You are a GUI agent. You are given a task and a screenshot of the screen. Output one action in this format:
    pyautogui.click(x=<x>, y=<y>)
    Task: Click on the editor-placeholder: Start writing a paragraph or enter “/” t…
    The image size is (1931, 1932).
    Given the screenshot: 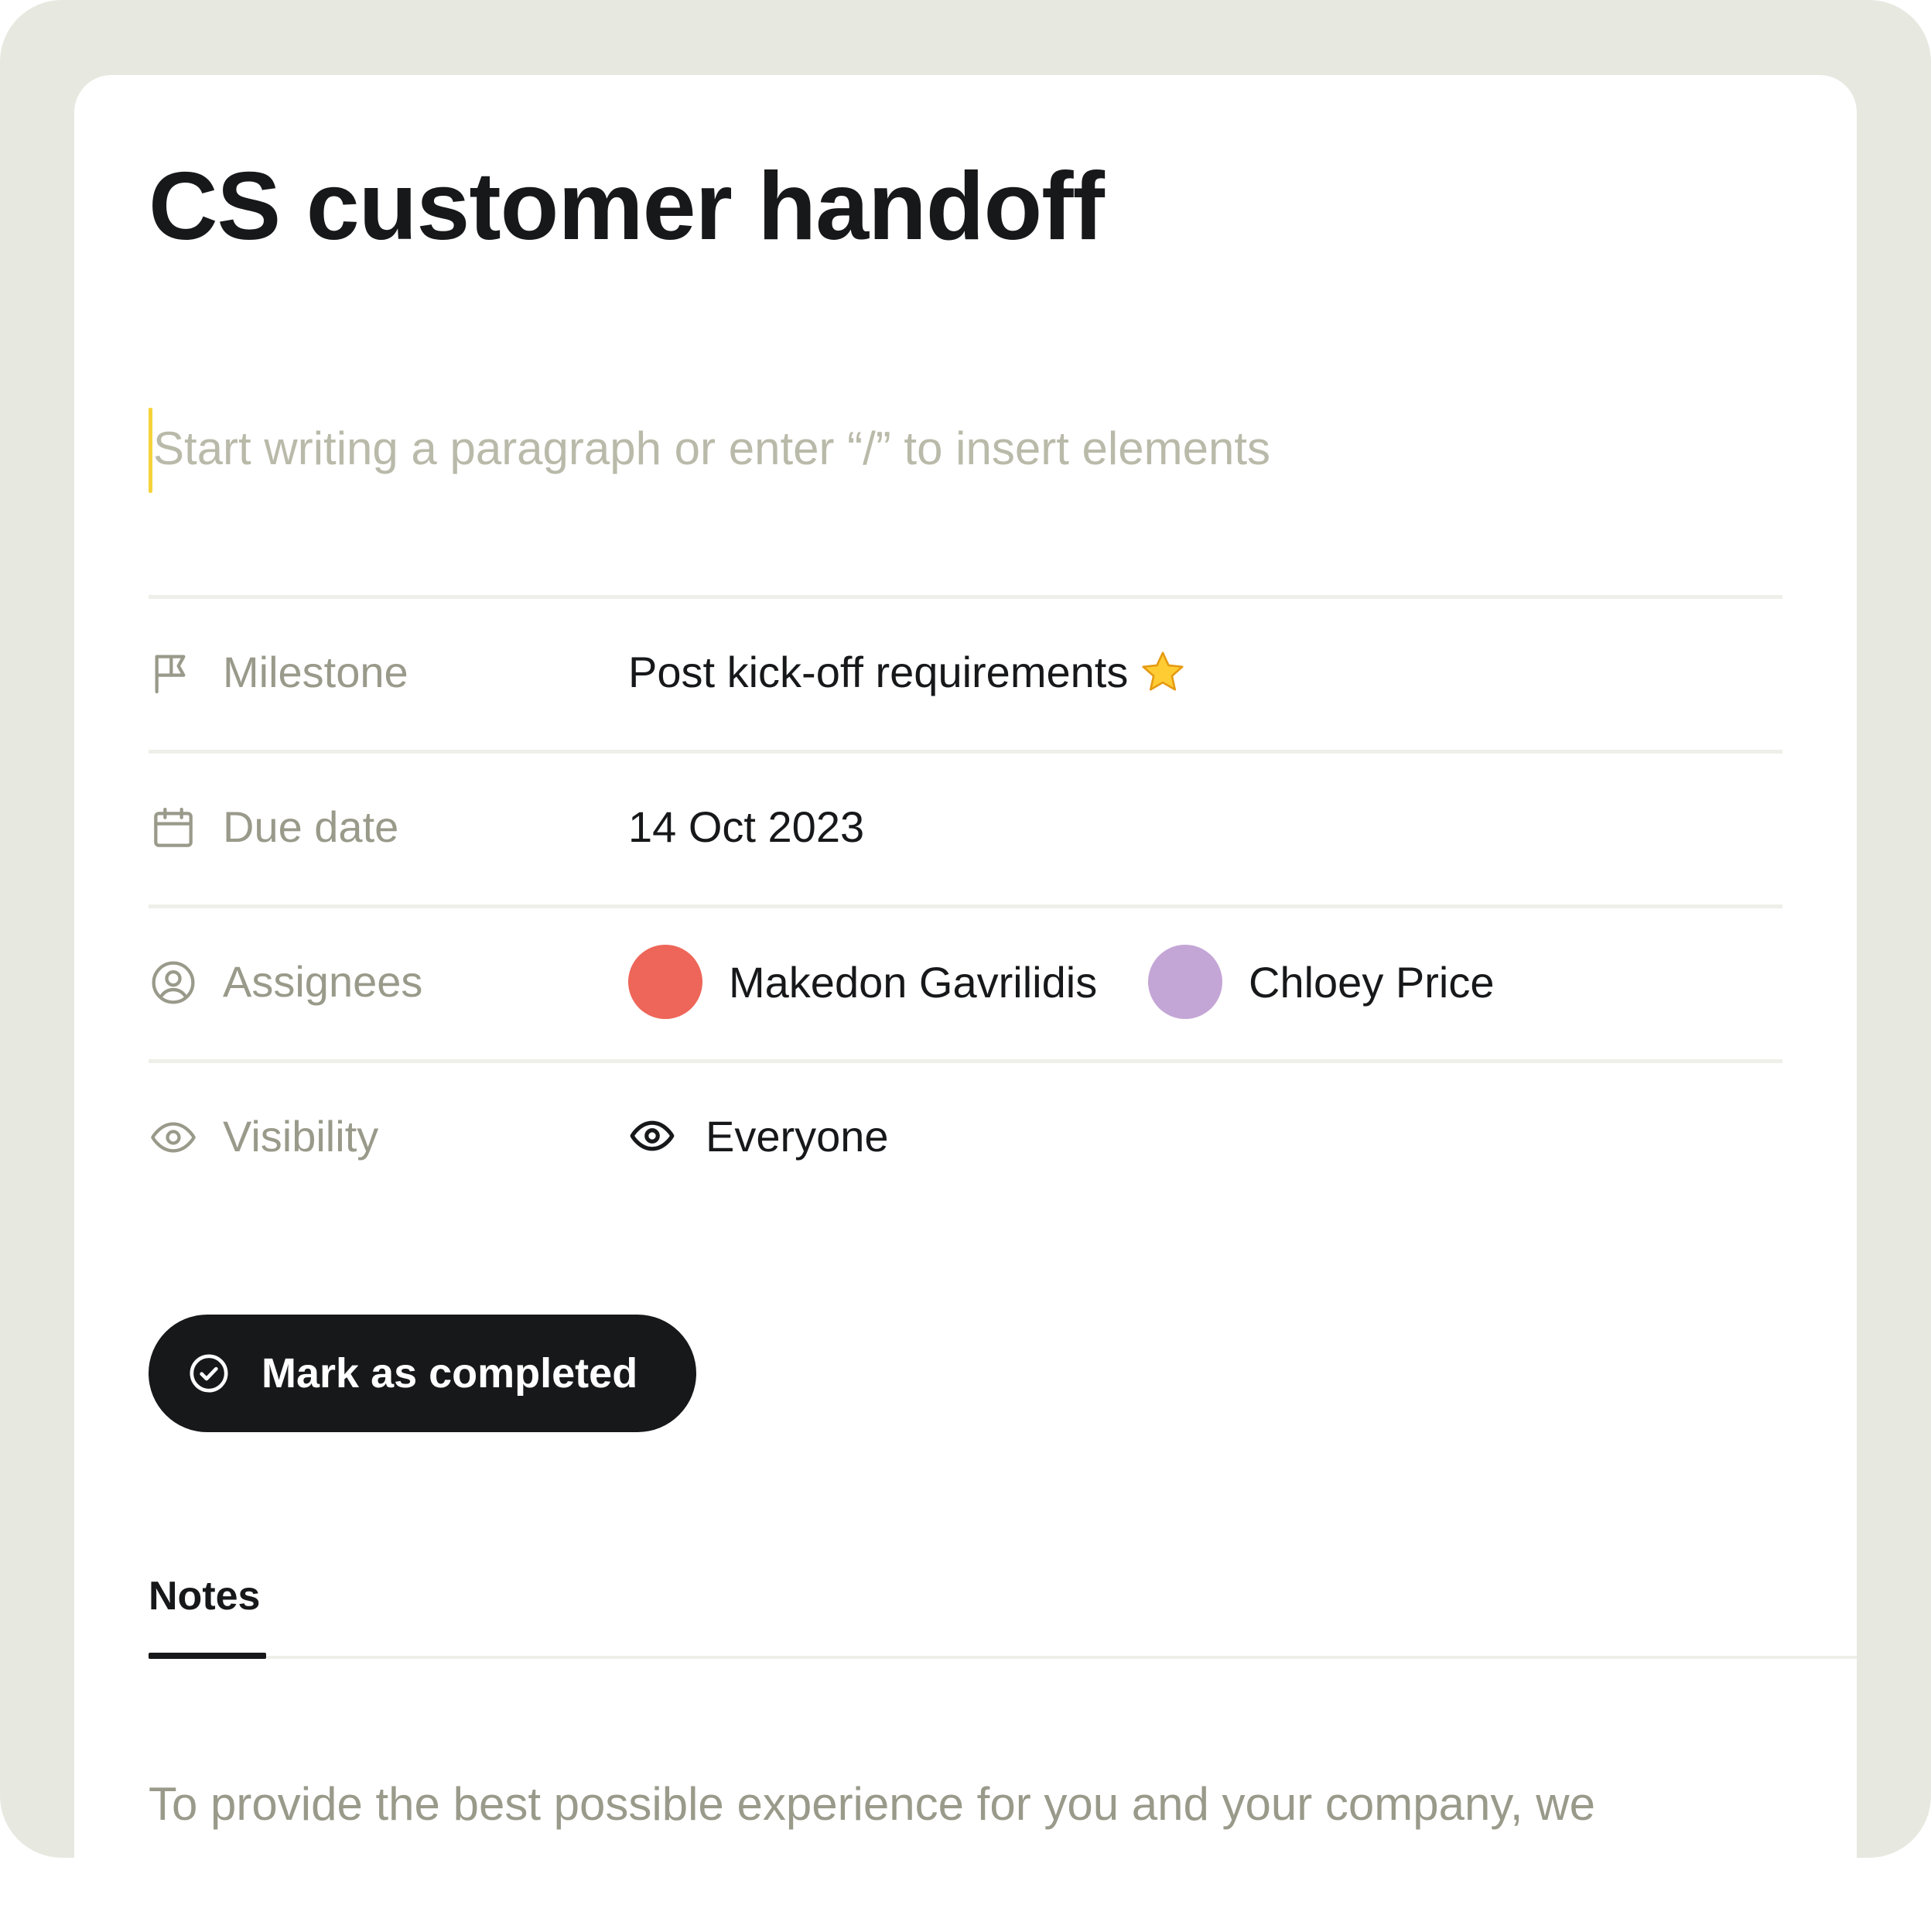 What is the action you would take?
    pyautogui.click(x=711, y=448)
    